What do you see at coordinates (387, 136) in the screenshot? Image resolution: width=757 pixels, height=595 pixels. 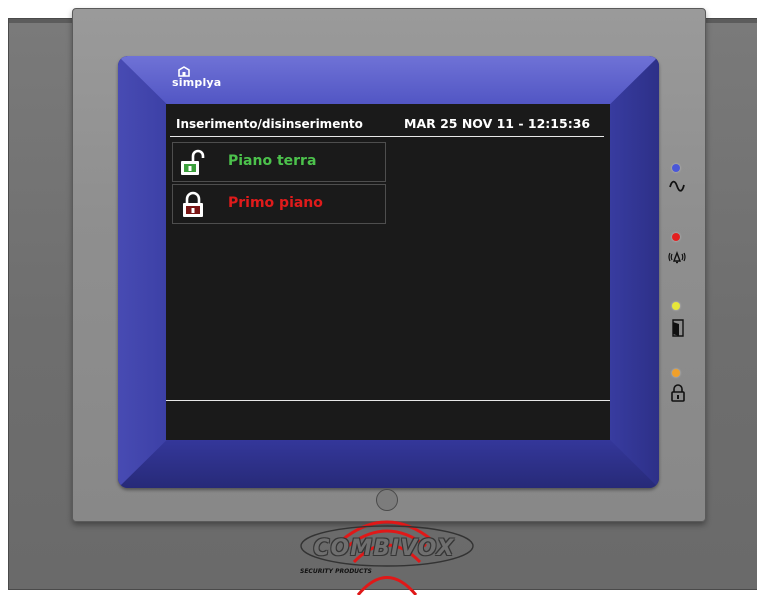 I see `header-divider` at bounding box center [387, 136].